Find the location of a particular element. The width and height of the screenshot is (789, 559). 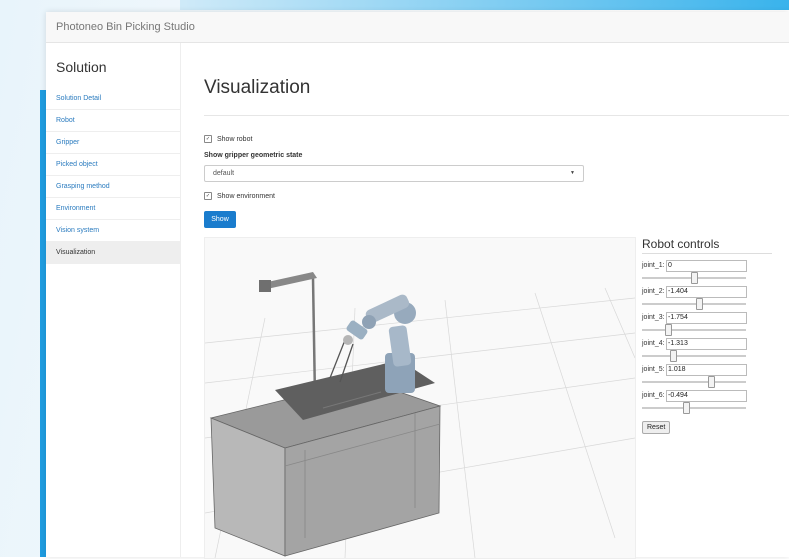

joint-6-slider is located at coordinates (694, 408).